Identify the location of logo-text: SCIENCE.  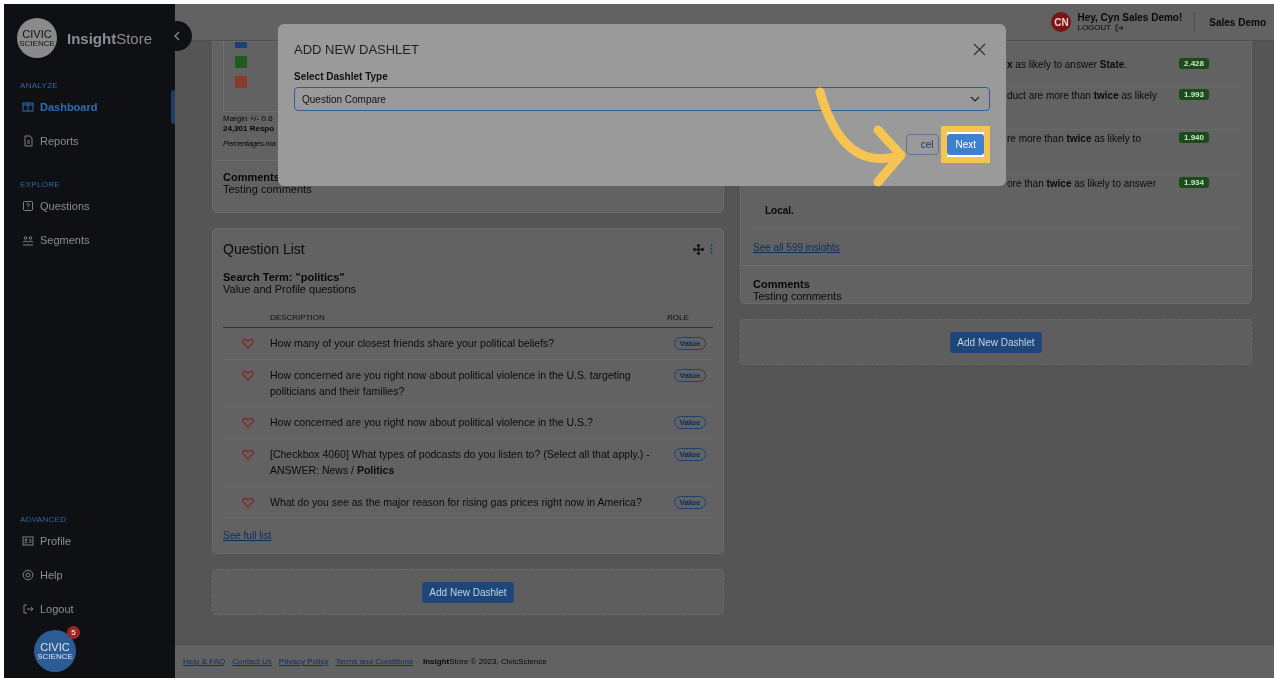
(37, 43).